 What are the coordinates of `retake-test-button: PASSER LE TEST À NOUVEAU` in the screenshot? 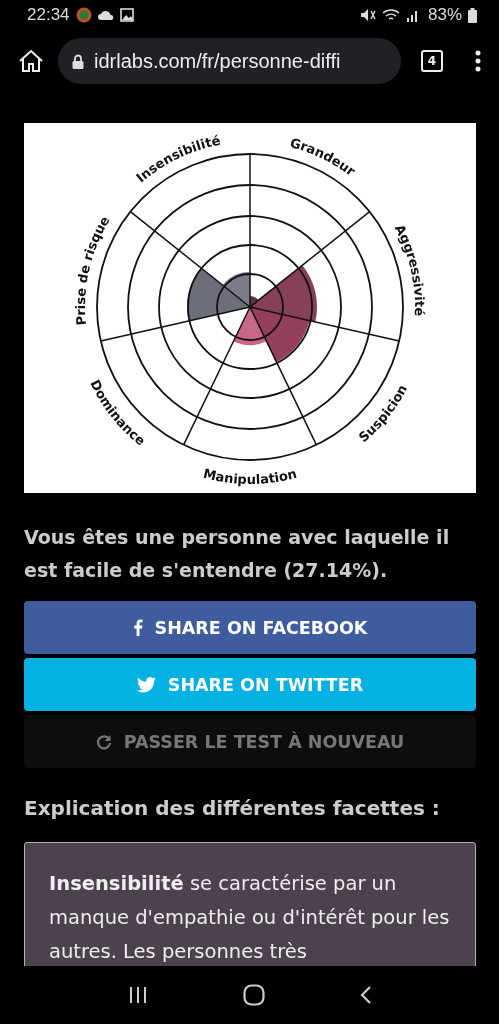 It's located at (250, 741).